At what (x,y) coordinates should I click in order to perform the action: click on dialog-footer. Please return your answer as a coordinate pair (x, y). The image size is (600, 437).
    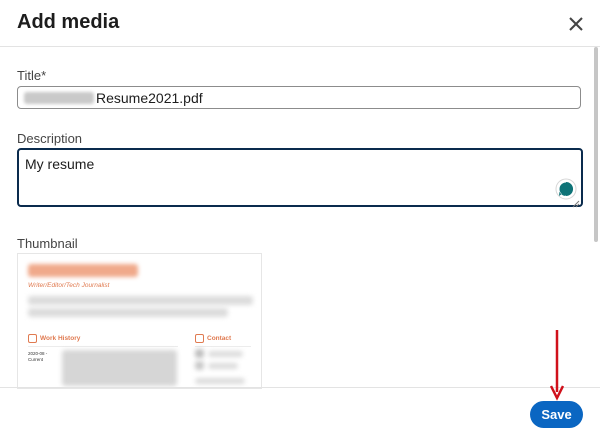
    Looking at the image, I should click on (300, 412).